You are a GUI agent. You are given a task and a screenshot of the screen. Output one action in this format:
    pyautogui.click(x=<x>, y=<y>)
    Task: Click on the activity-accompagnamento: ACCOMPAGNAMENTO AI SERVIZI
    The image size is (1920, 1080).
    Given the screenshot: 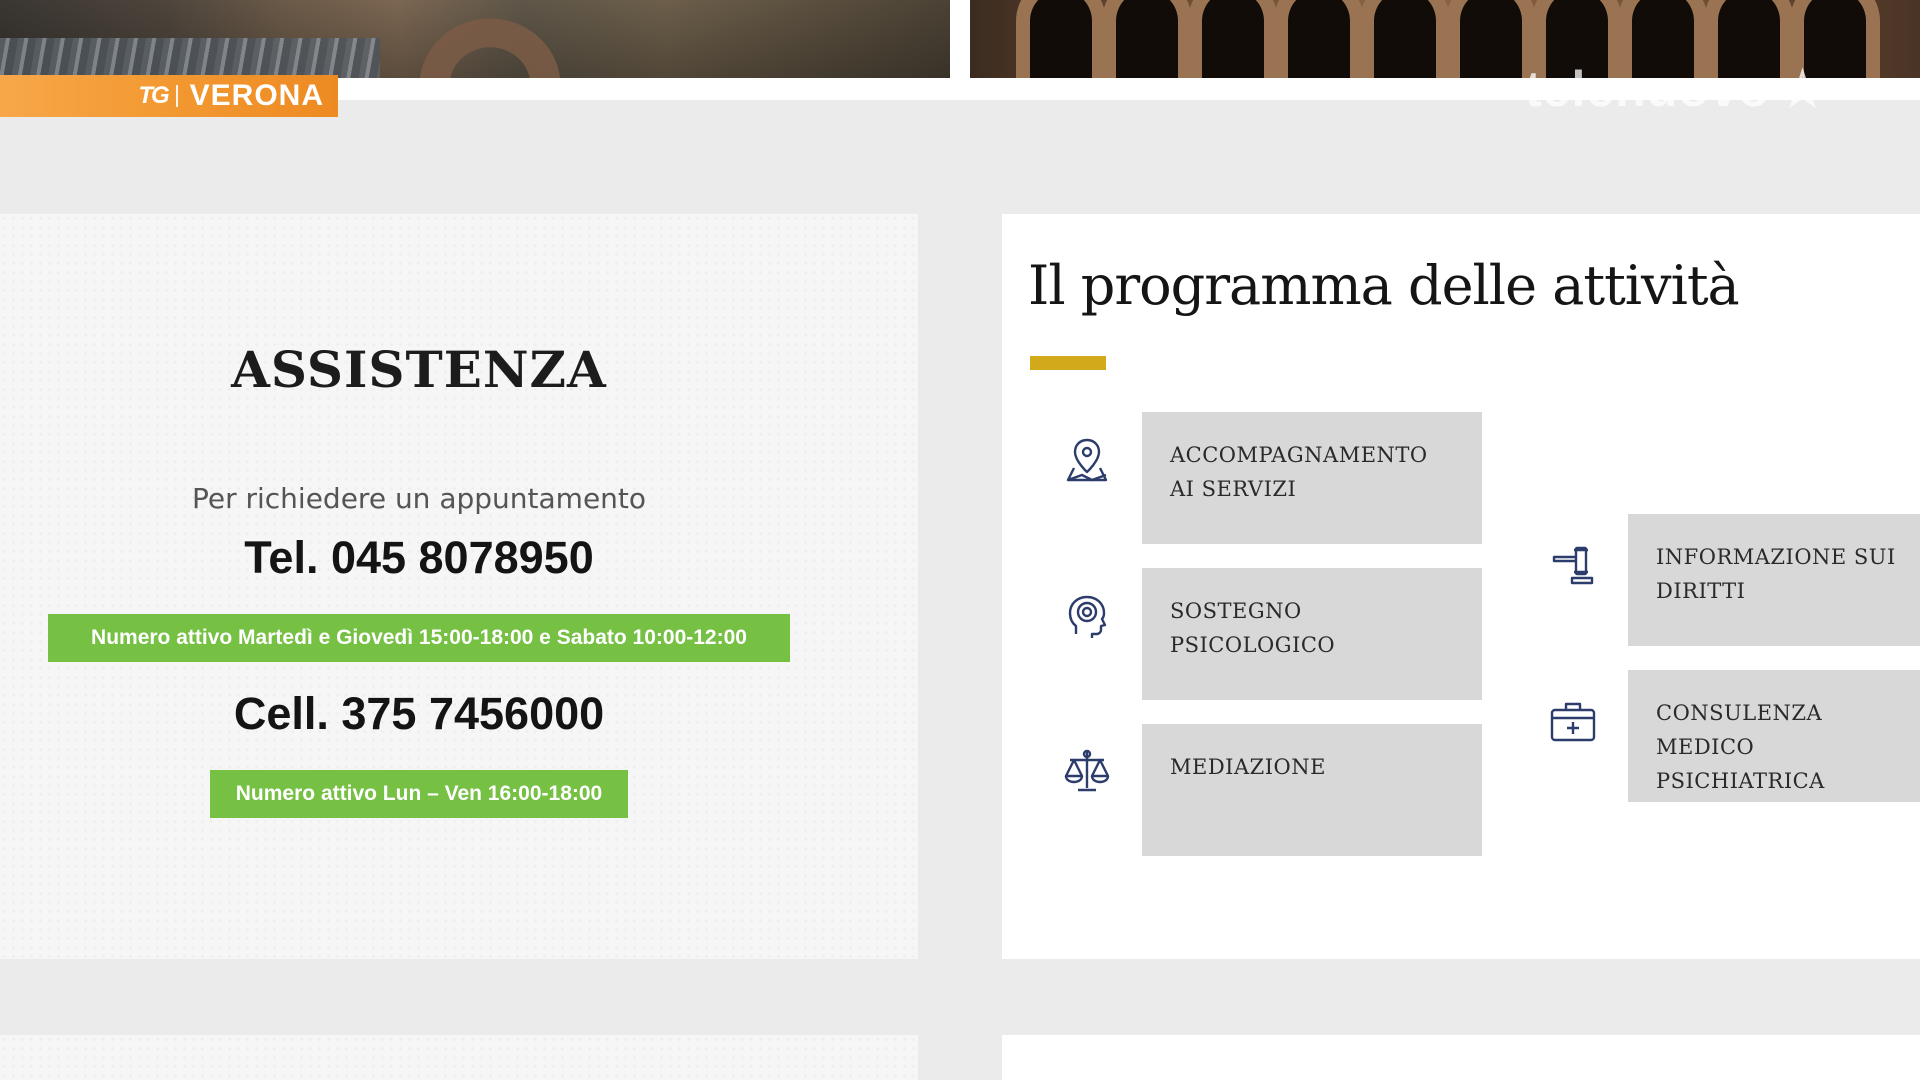 What is the action you would take?
    pyautogui.click(x=1312, y=478)
    